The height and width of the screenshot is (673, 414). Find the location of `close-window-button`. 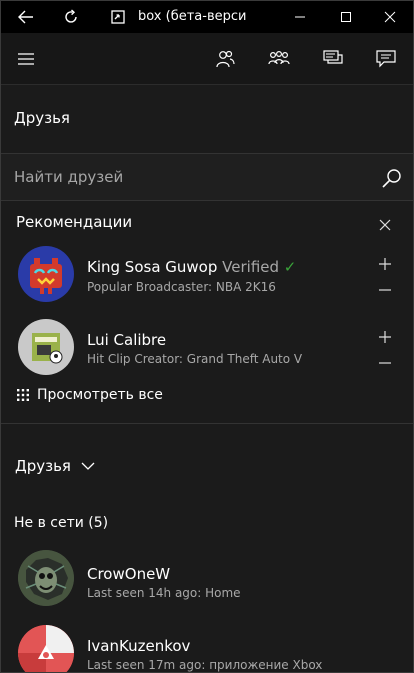

close-window-button is located at coordinates (390, 17).